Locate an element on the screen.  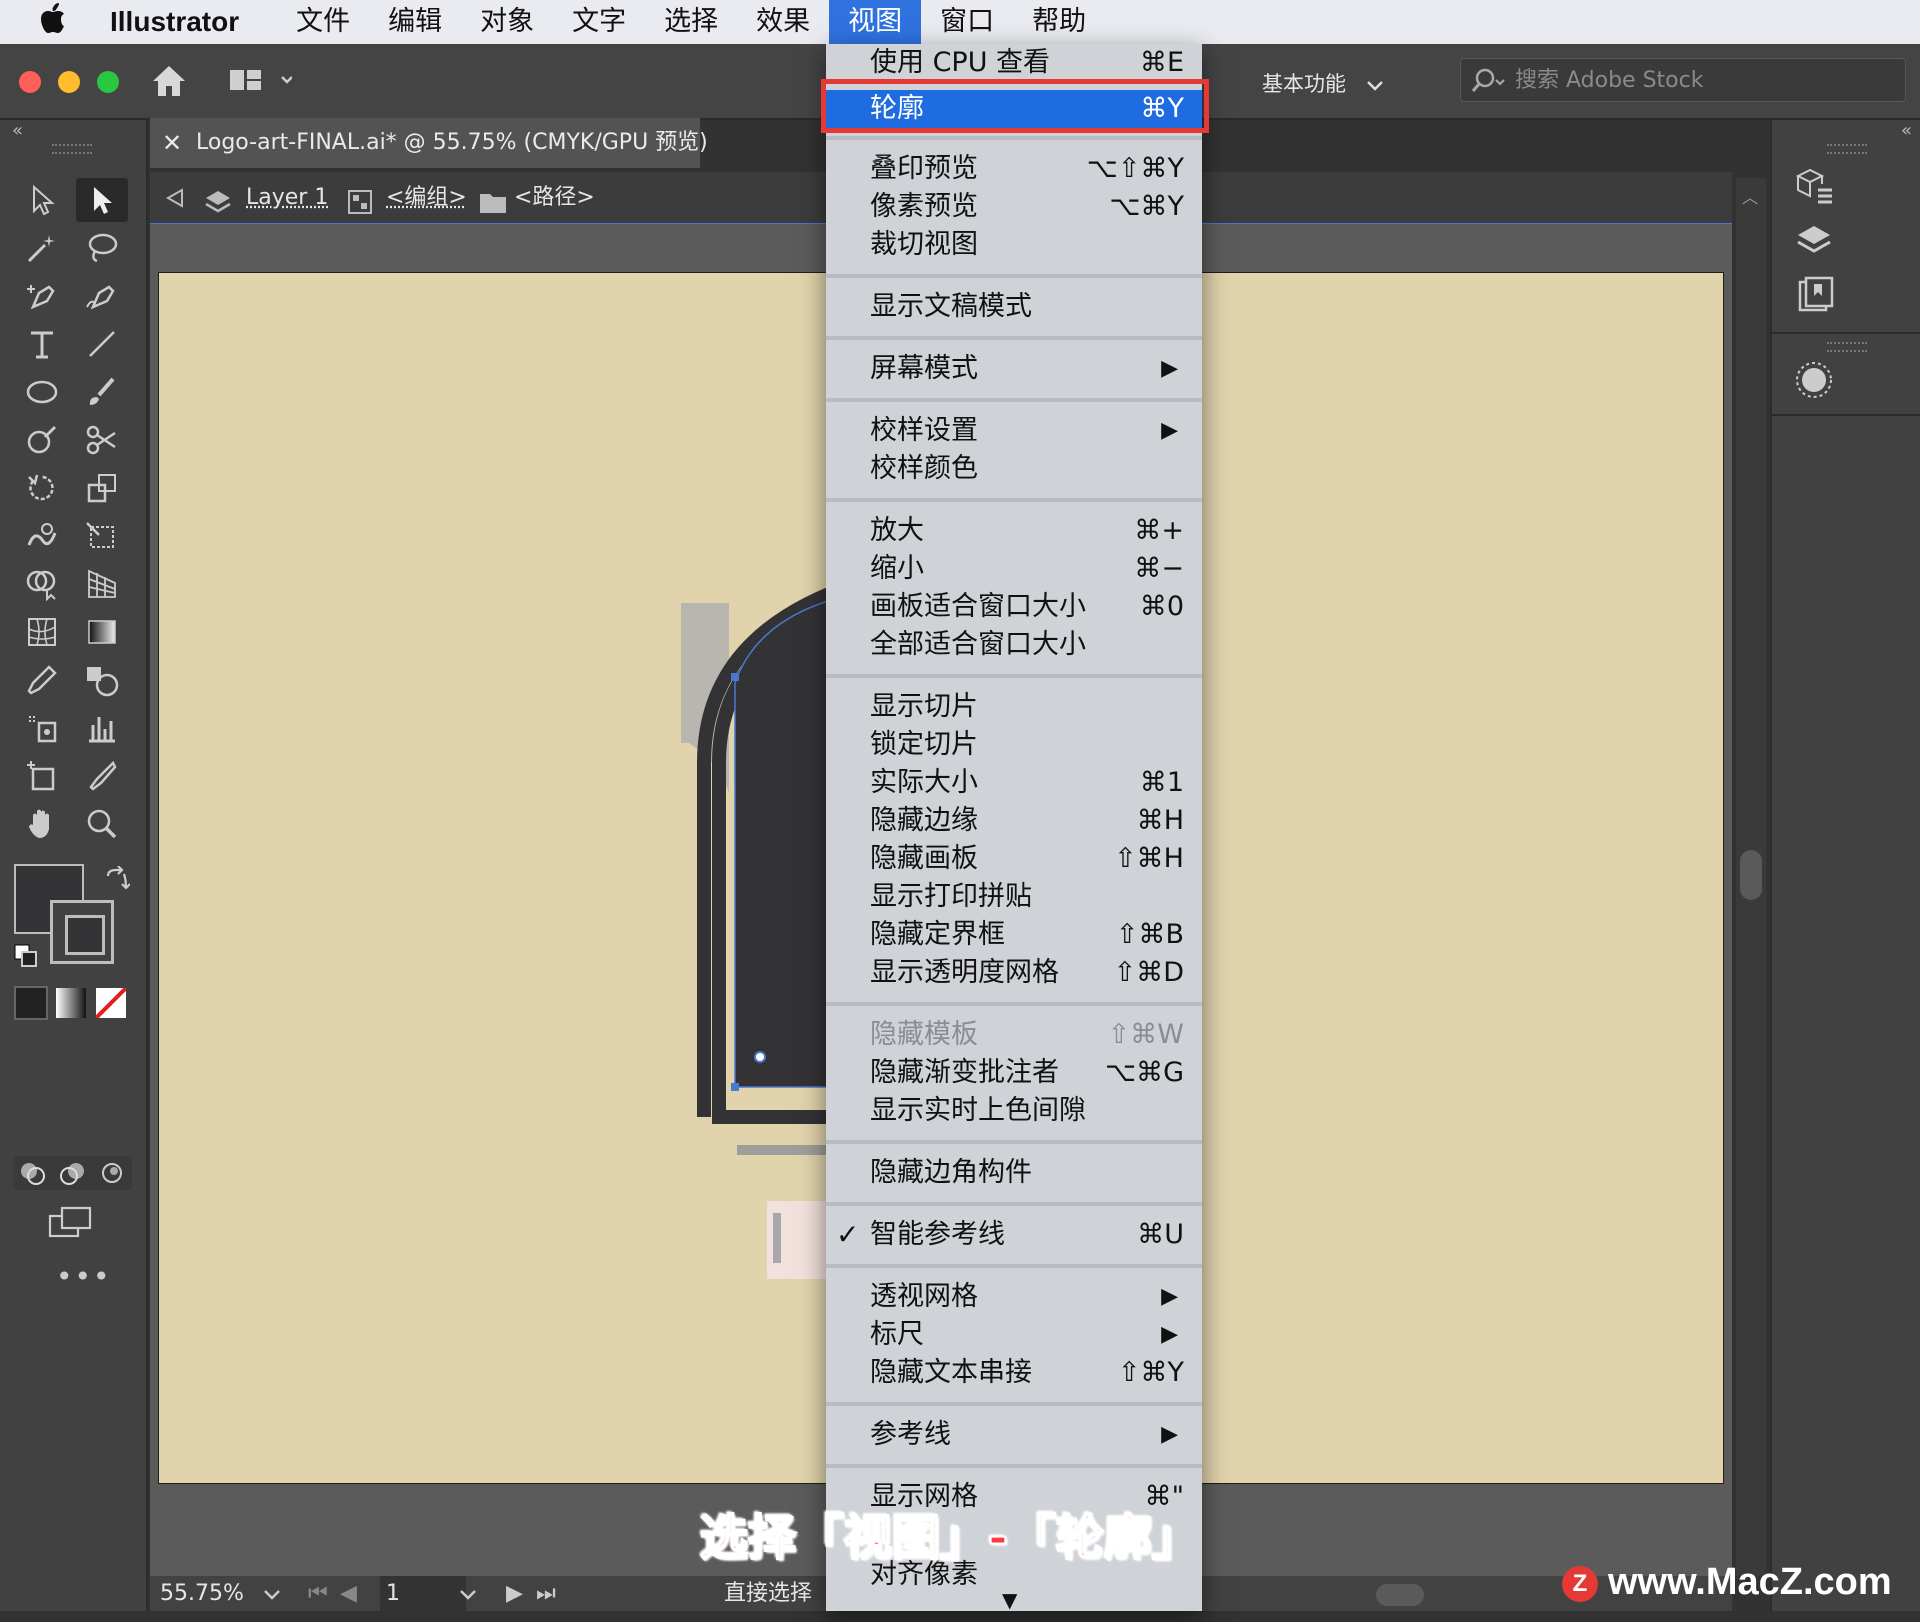
menu-item-rulers: 标尺 ▶ is located at coordinates (1014, 1335).